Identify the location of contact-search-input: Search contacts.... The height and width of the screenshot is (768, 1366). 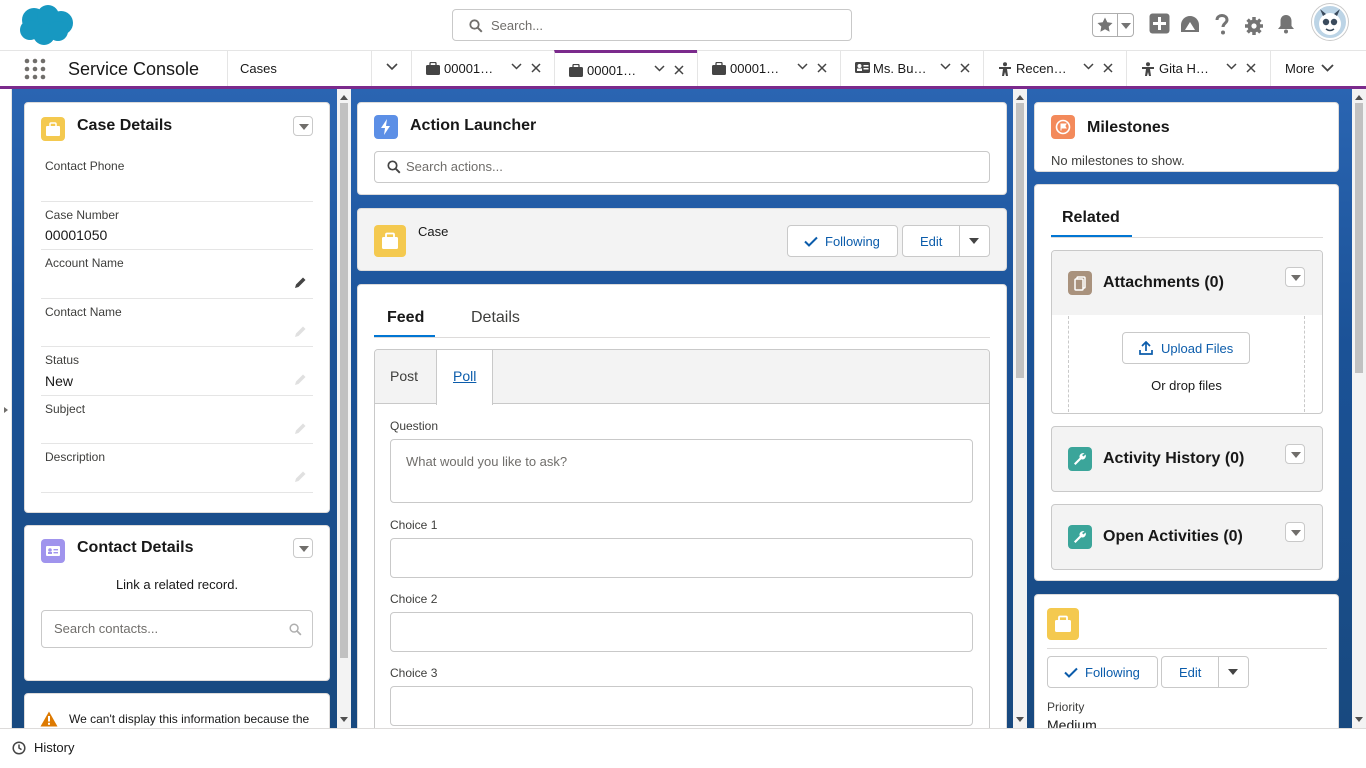
(177, 629).